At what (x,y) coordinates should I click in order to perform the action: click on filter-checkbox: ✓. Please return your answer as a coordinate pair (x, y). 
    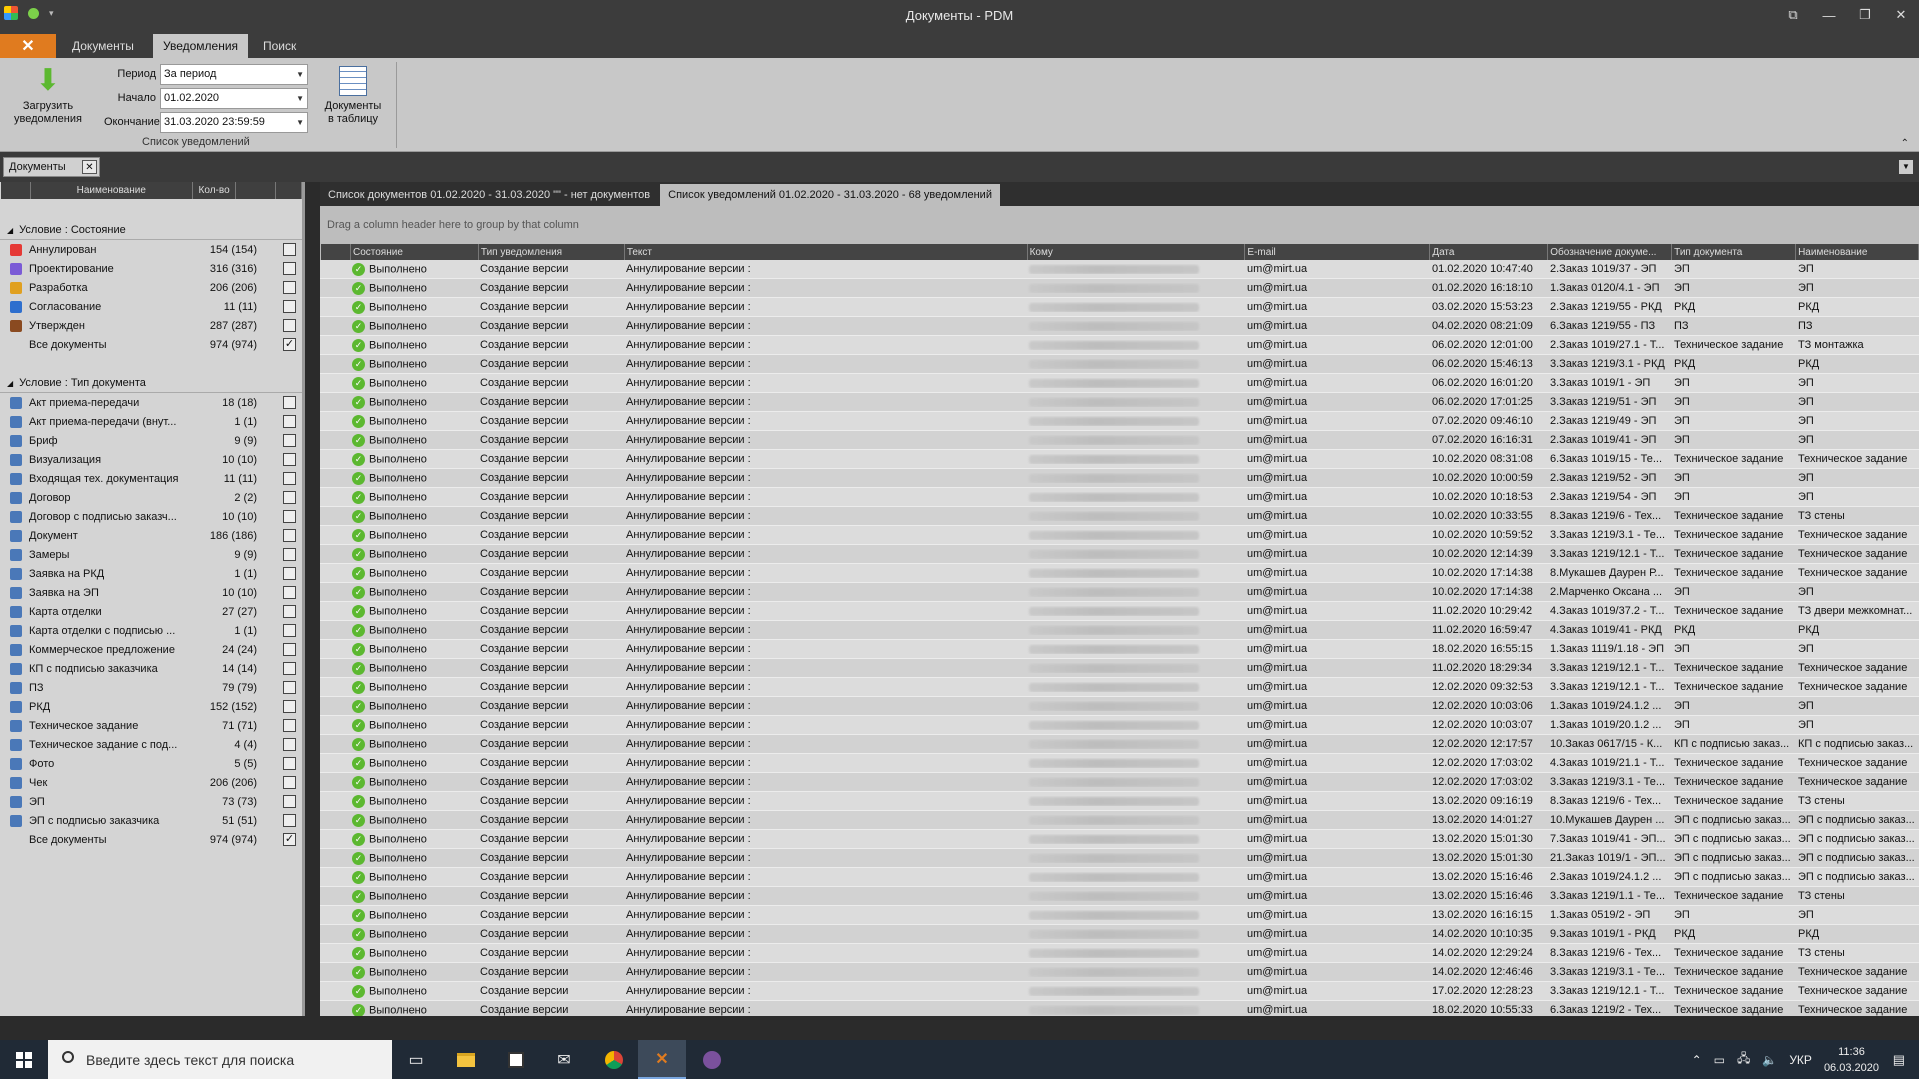
    Looking at the image, I should click on (289, 839).